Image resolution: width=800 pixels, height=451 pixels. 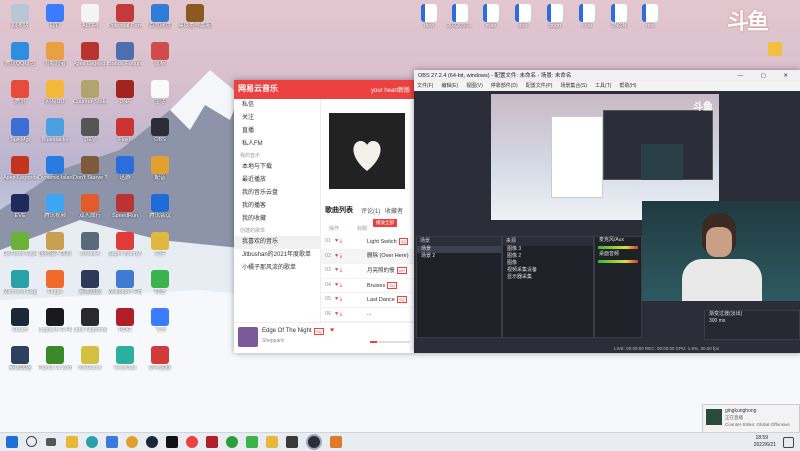 I want to click on desktop-icon: 钉钉, so click(x=55, y=17).